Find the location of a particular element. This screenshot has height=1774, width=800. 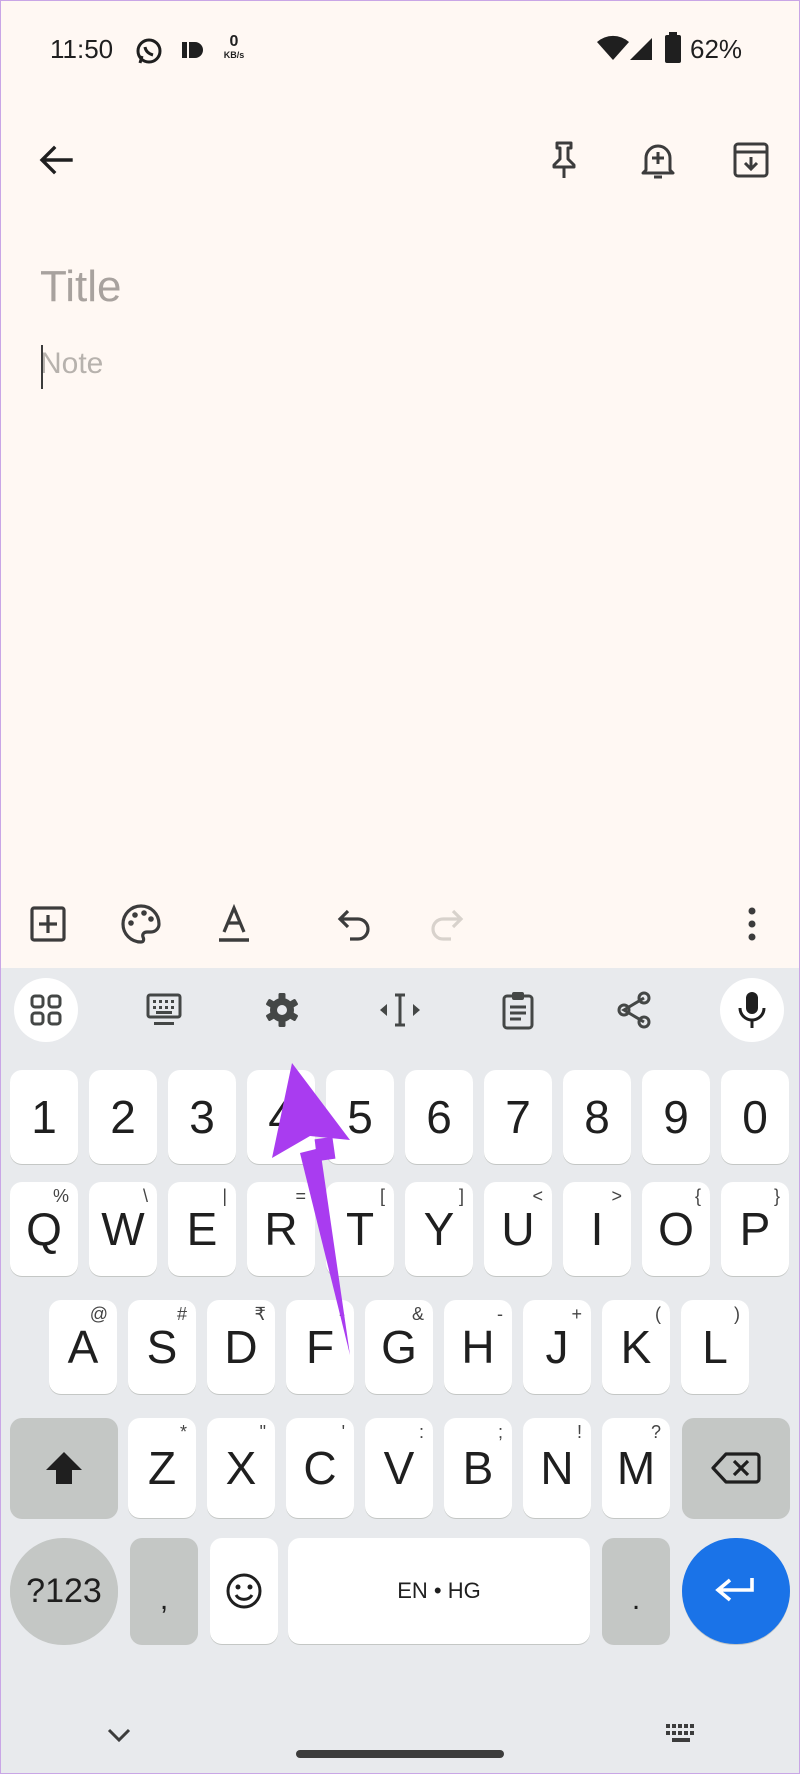

annotation-arrow is located at coordinates (311, 1209).